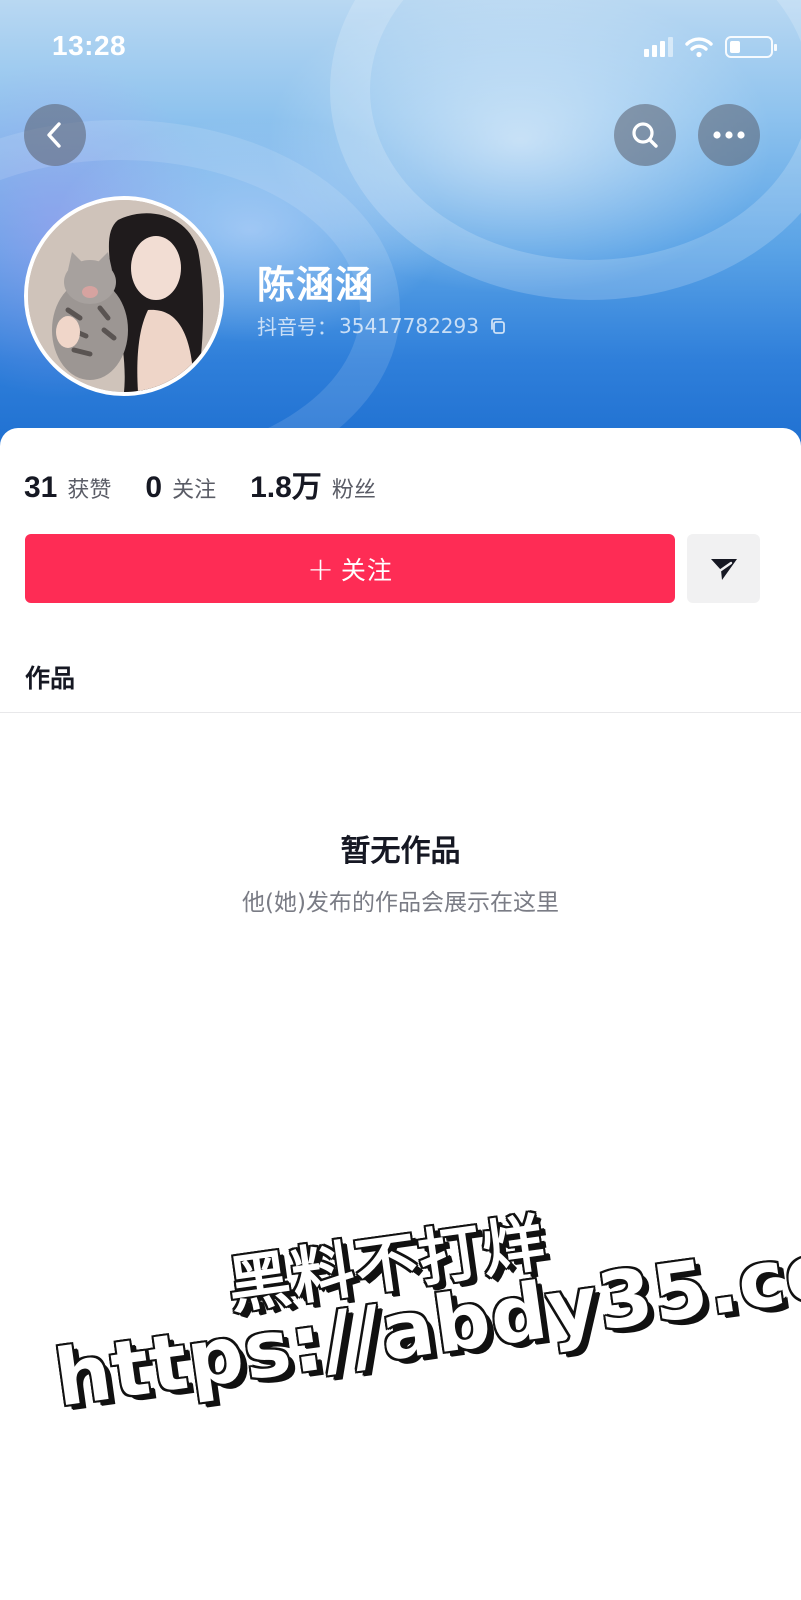  I want to click on tab-divider, so click(400, 712).